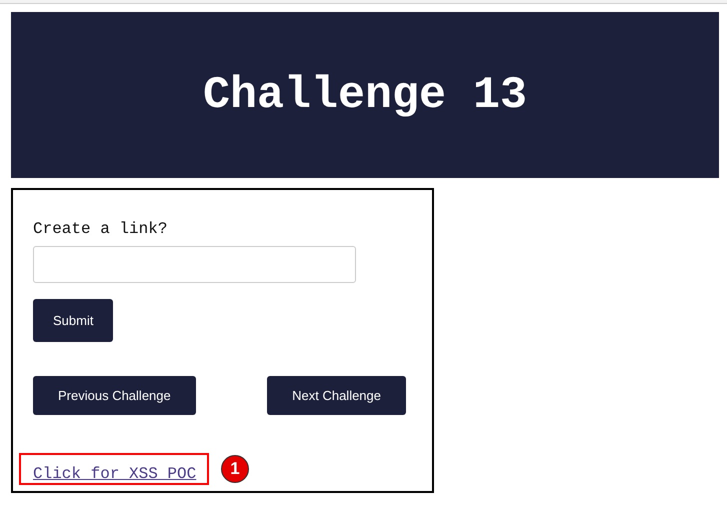 Image resolution: width=727 pixels, height=516 pixels. What do you see at coordinates (235, 469) in the screenshot?
I see `annotation-badge: 1` at bounding box center [235, 469].